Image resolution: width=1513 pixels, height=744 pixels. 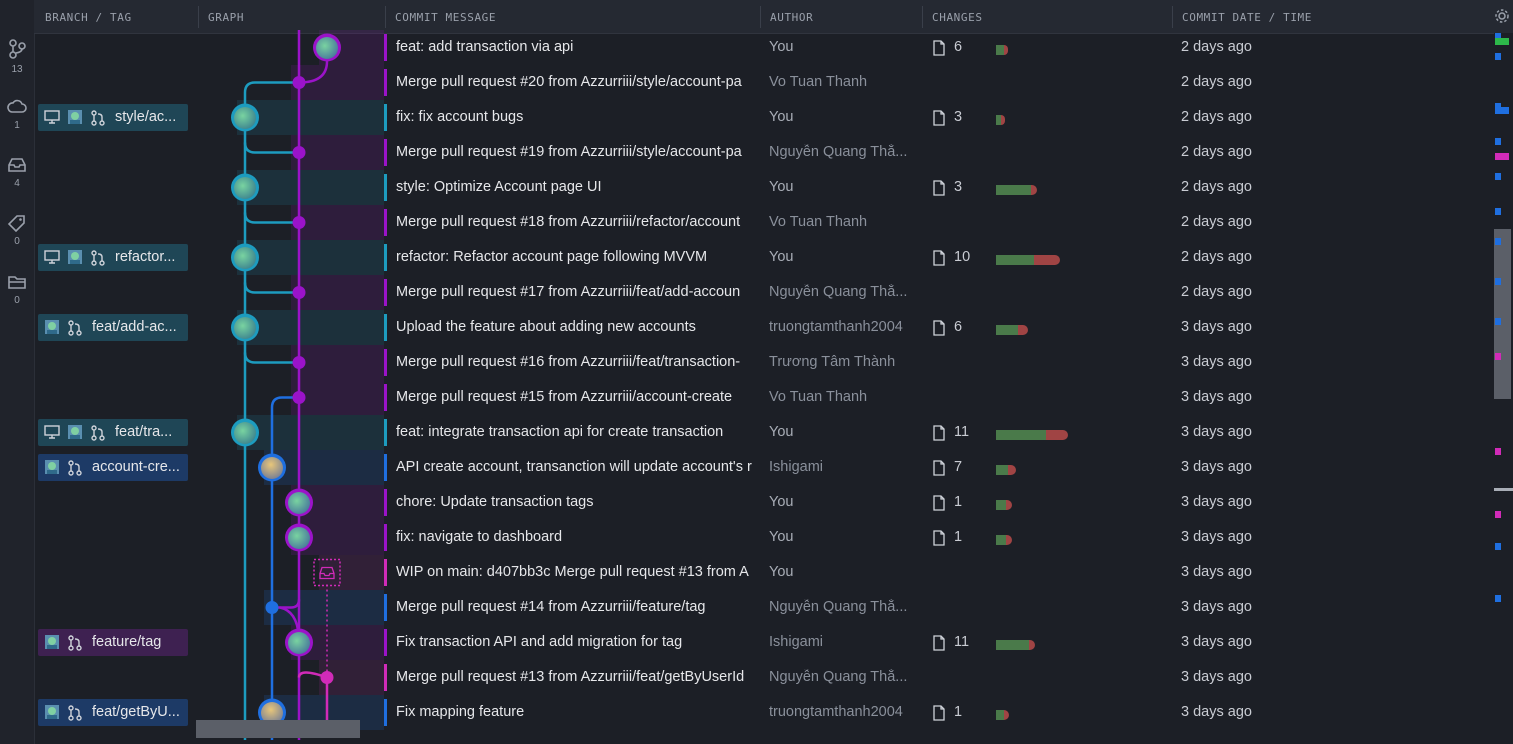 I want to click on commit-message-cell: chore: Update transaction tags, so click(x=590, y=502).